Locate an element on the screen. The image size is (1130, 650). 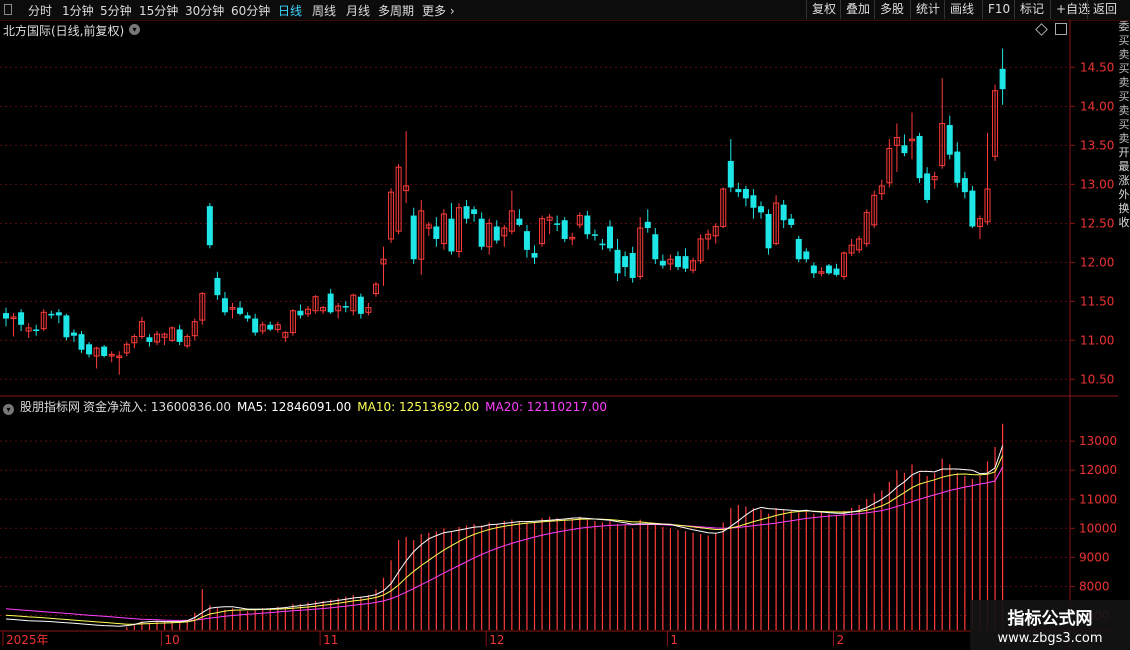
flow-tick-label: 11000 is located at coordinates (1098, 499).